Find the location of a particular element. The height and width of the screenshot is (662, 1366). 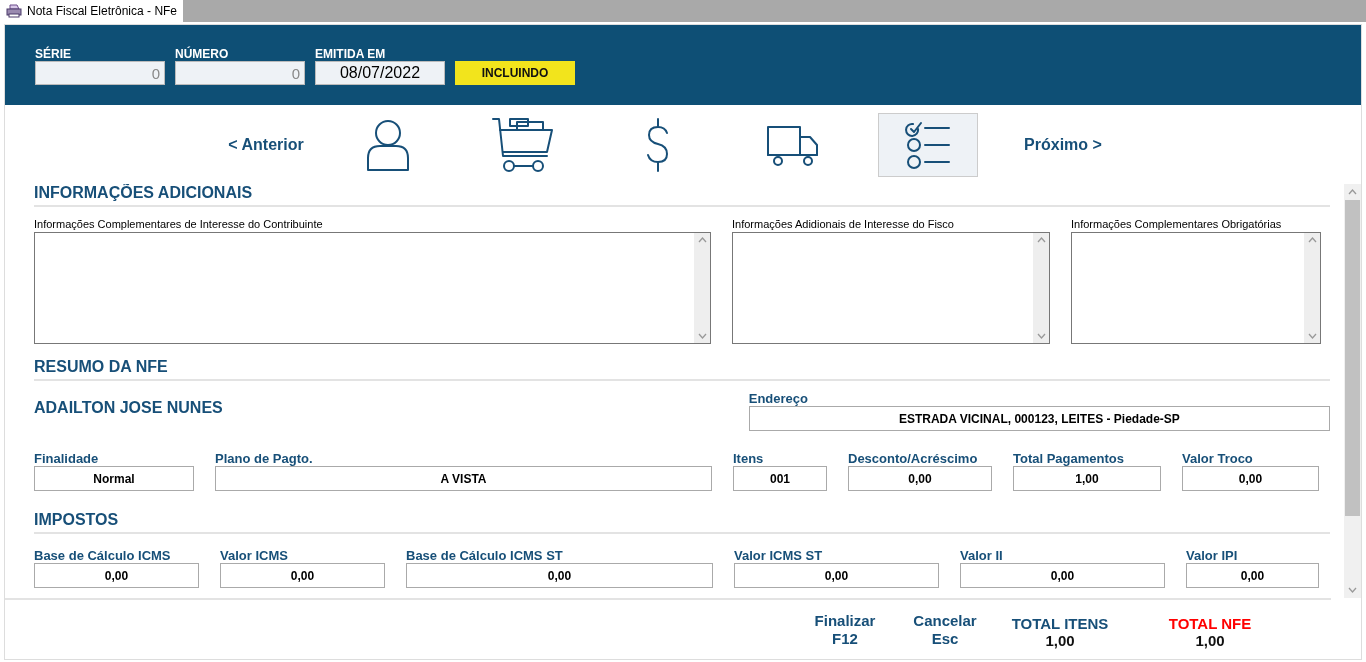

value-field: Normal is located at coordinates (114, 478).